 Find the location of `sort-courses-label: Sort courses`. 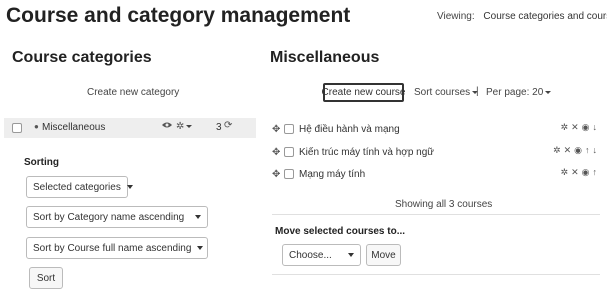

sort-courses-label: Sort courses is located at coordinates (442, 92).